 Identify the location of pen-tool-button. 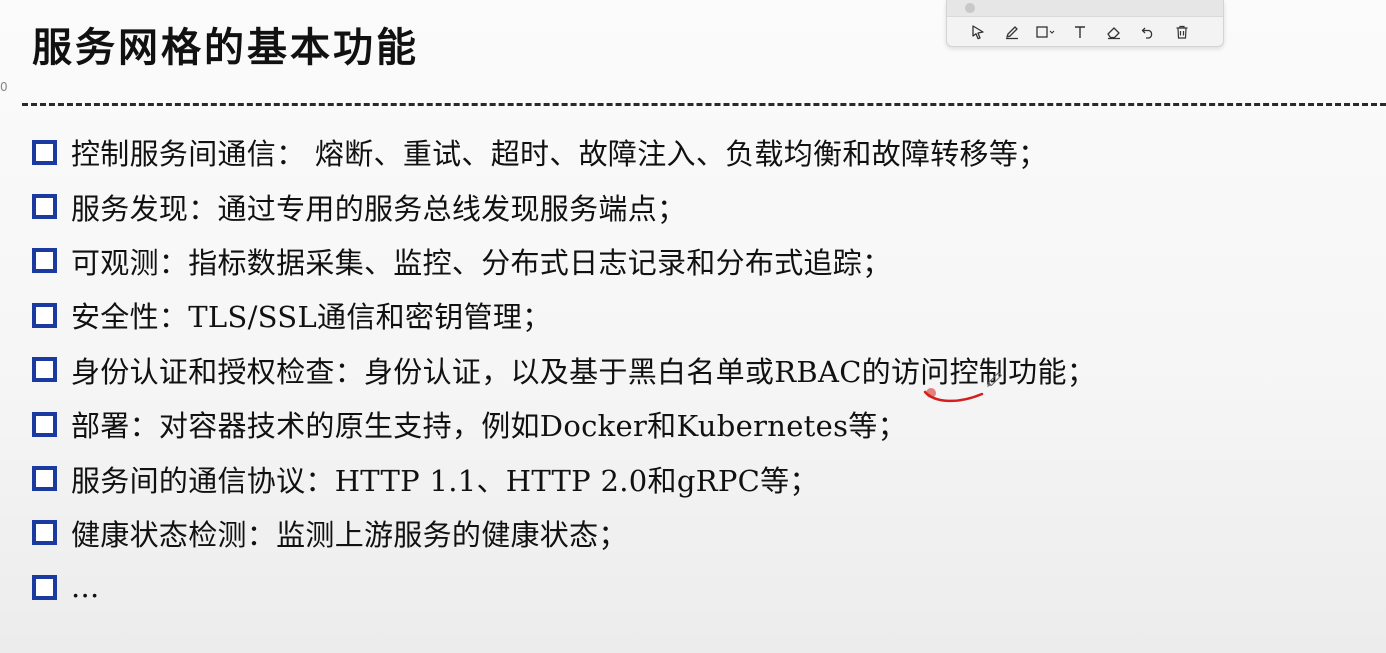
(1012, 32).